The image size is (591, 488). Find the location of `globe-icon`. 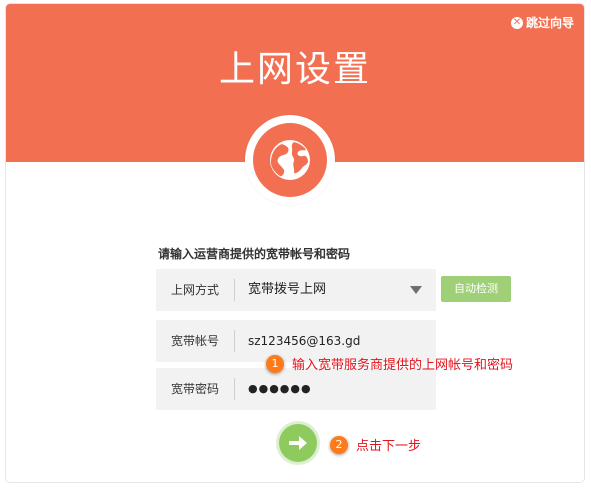

globe-icon is located at coordinates (290, 160).